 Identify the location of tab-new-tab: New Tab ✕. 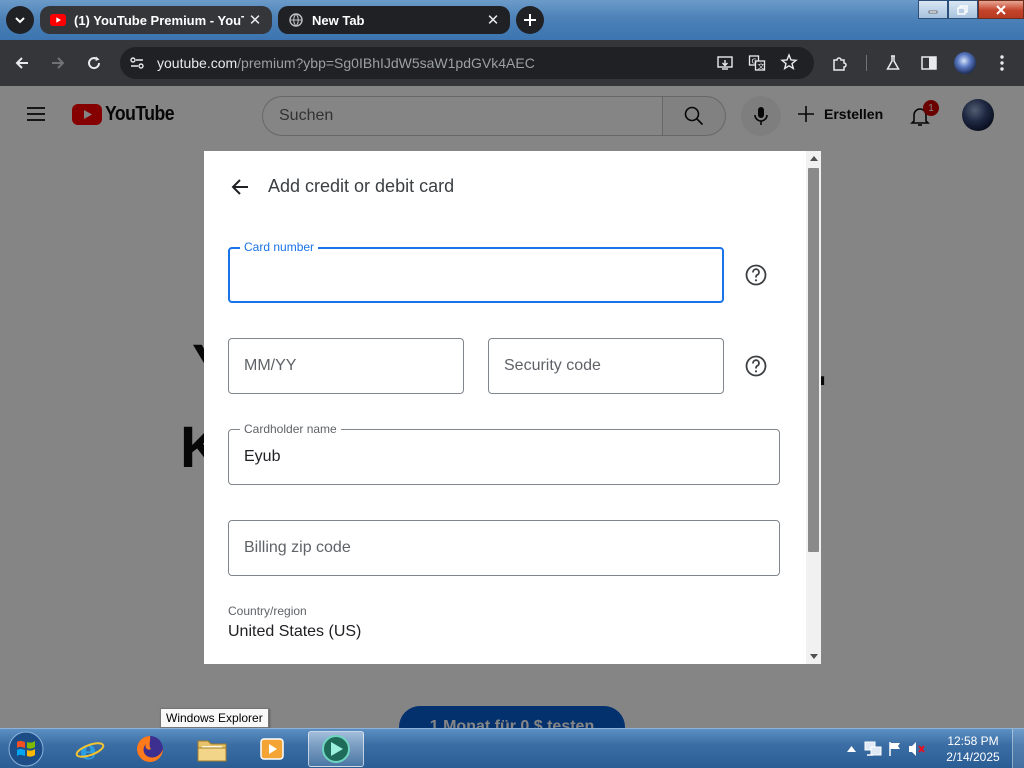
(394, 20).